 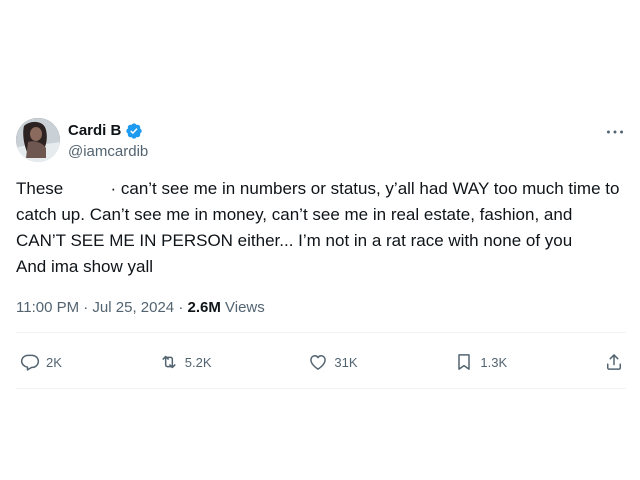 I want to click on like-button: 31K, so click(x=333, y=362).